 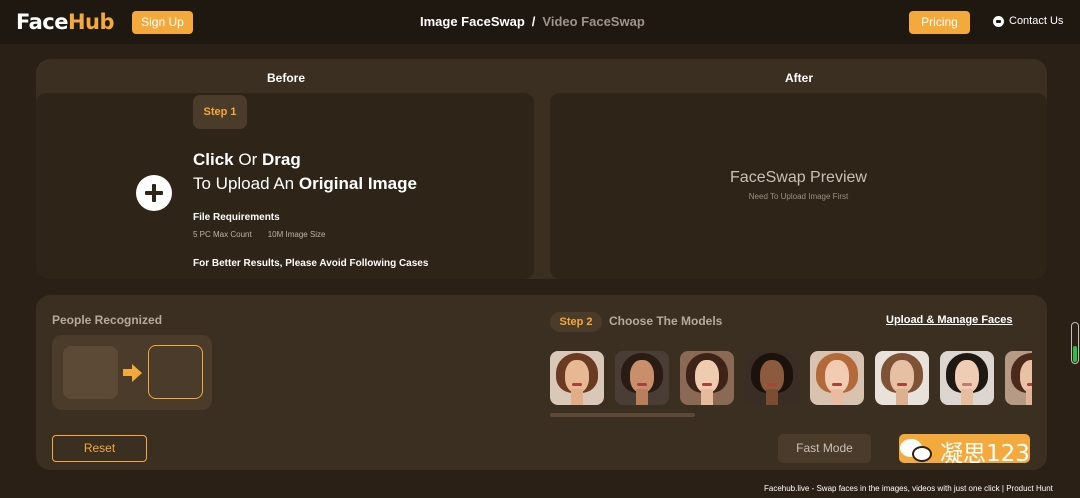 What do you see at coordinates (99, 448) in the screenshot?
I see `reset-button: Reset` at bounding box center [99, 448].